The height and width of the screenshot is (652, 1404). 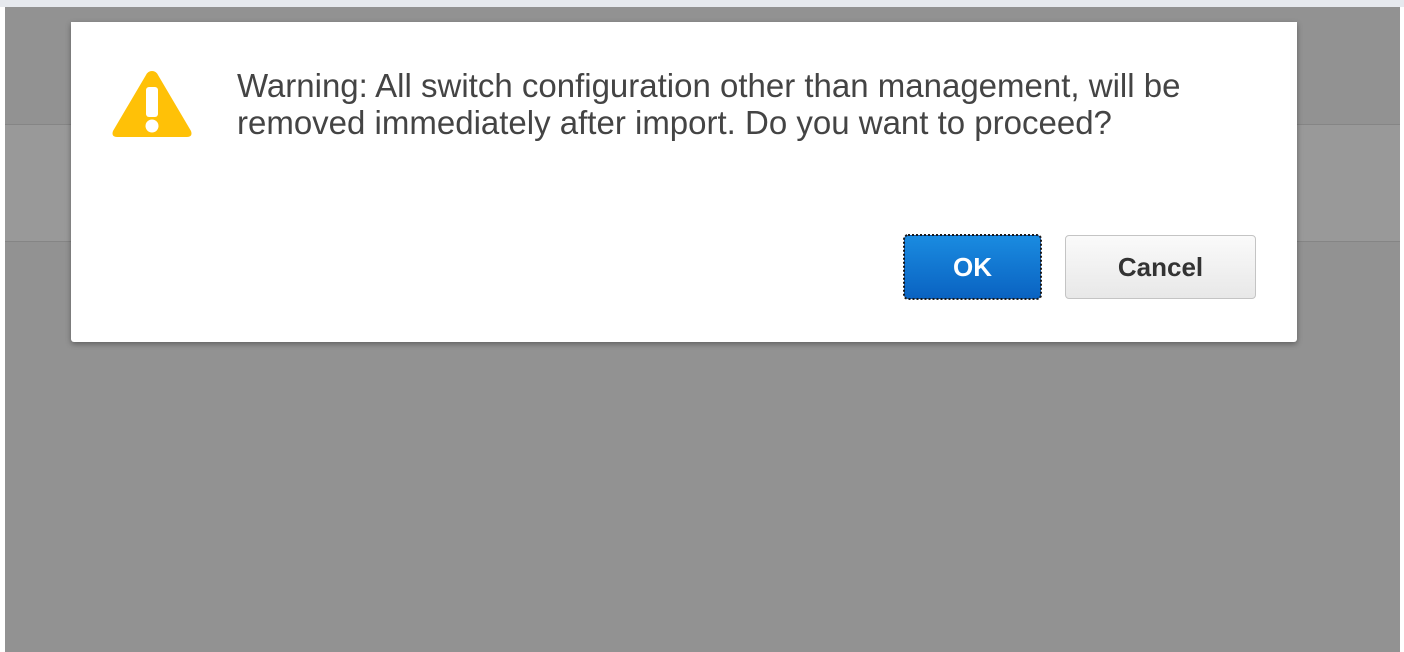 I want to click on cancel-button: Cancel, so click(x=1160, y=267).